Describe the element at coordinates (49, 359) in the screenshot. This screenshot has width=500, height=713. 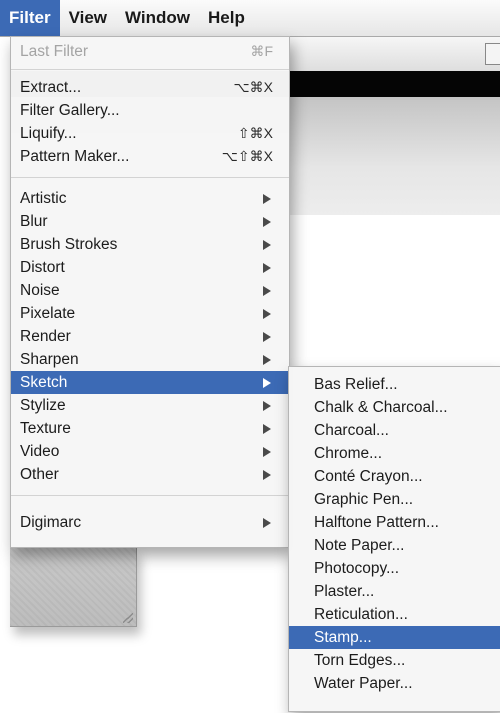
I see `menu-item-label: Sharpen` at that location.